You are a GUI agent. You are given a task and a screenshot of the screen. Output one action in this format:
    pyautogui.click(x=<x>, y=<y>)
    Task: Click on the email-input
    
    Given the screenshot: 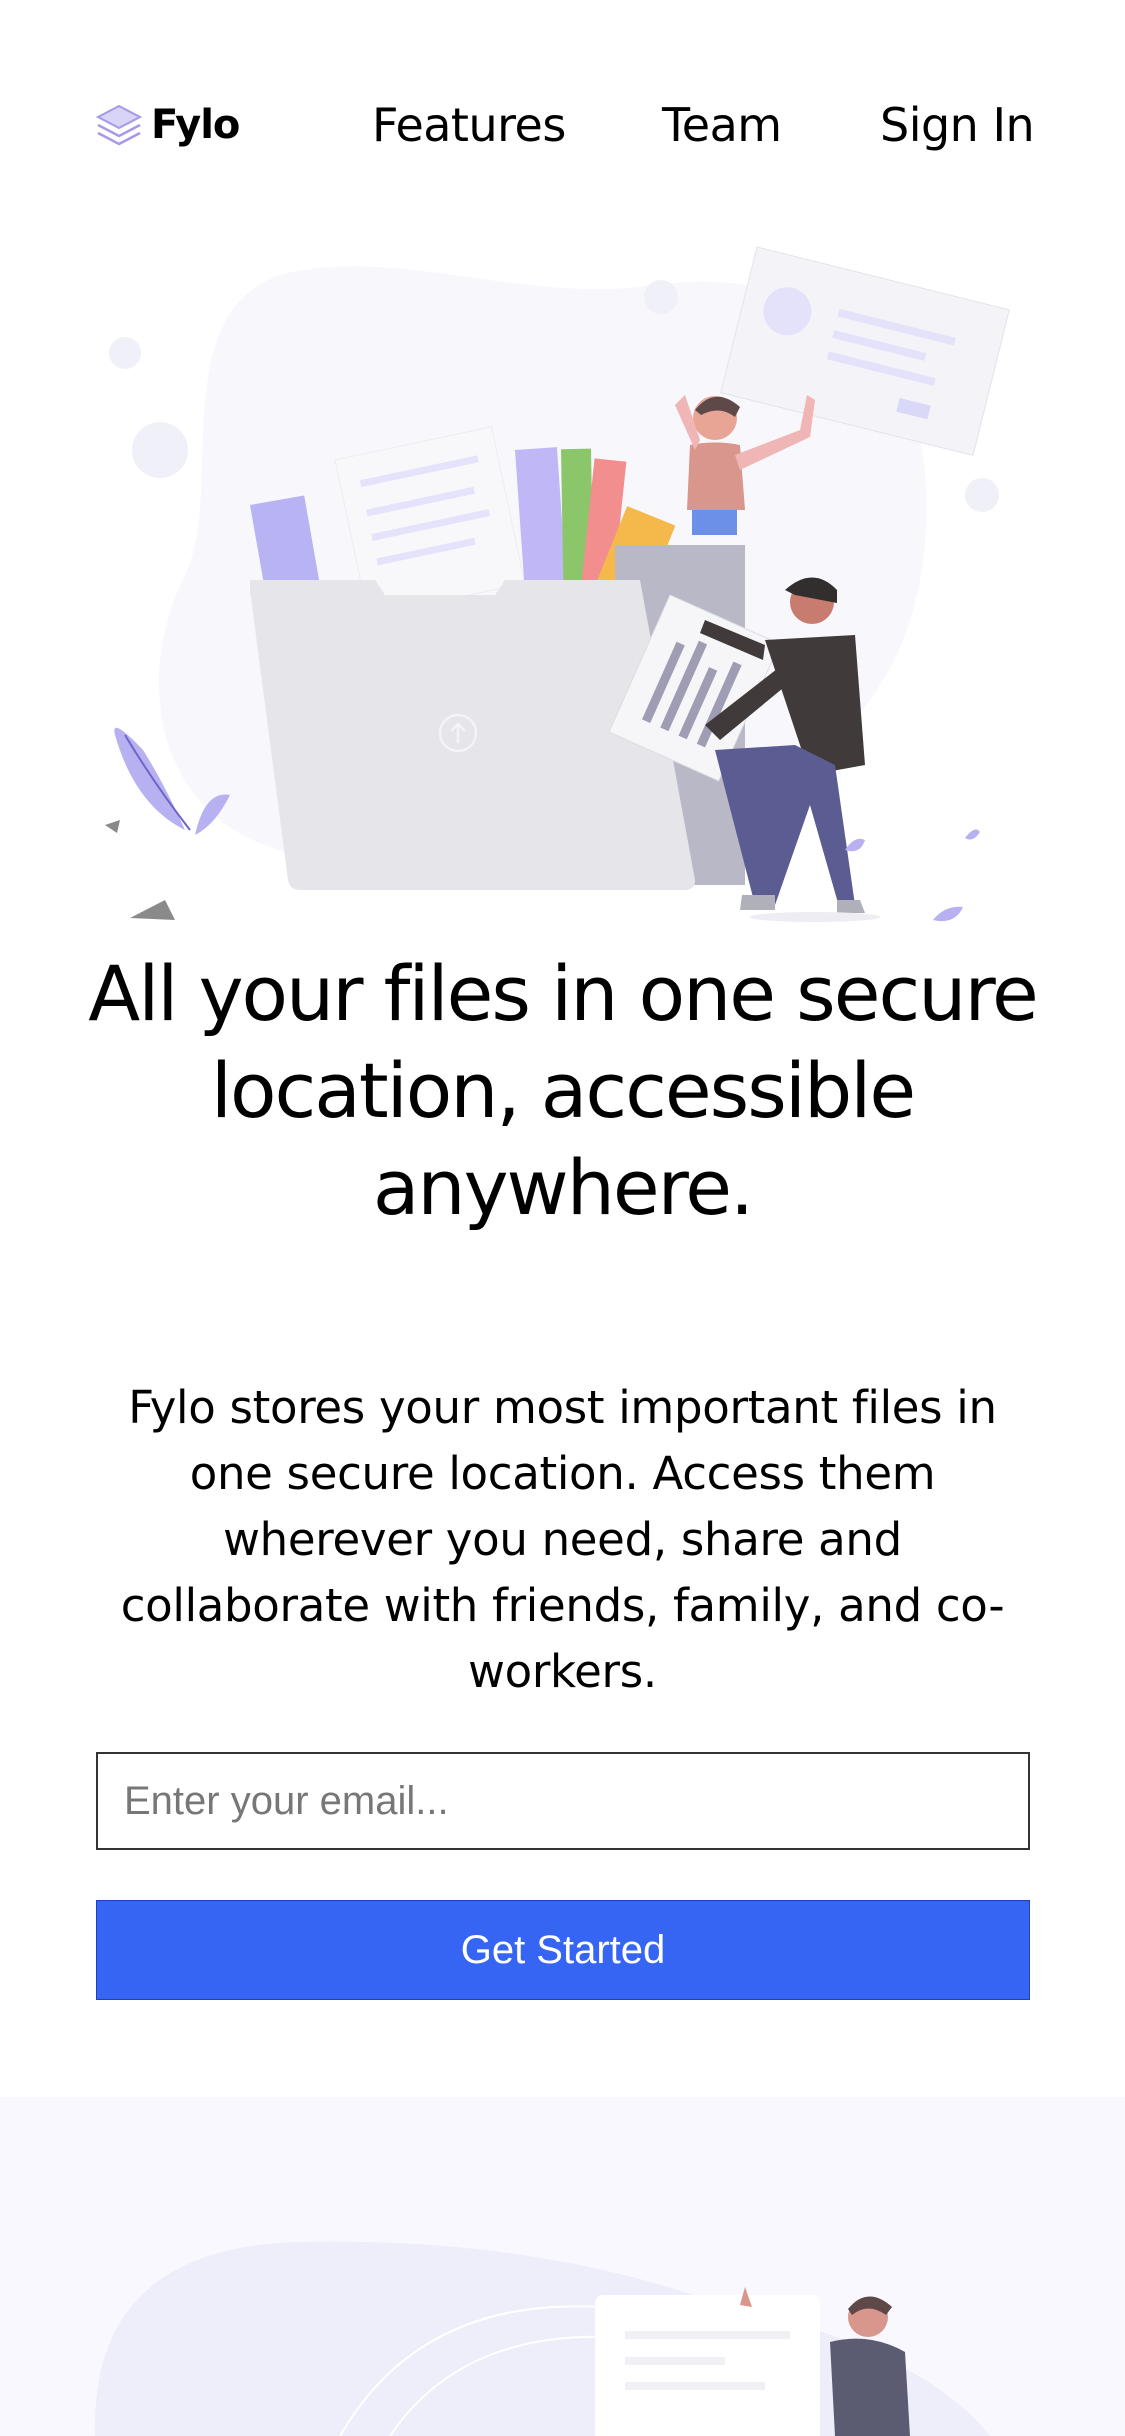 What is the action you would take?
    pyautogui.click(x=563, y=1801)
    